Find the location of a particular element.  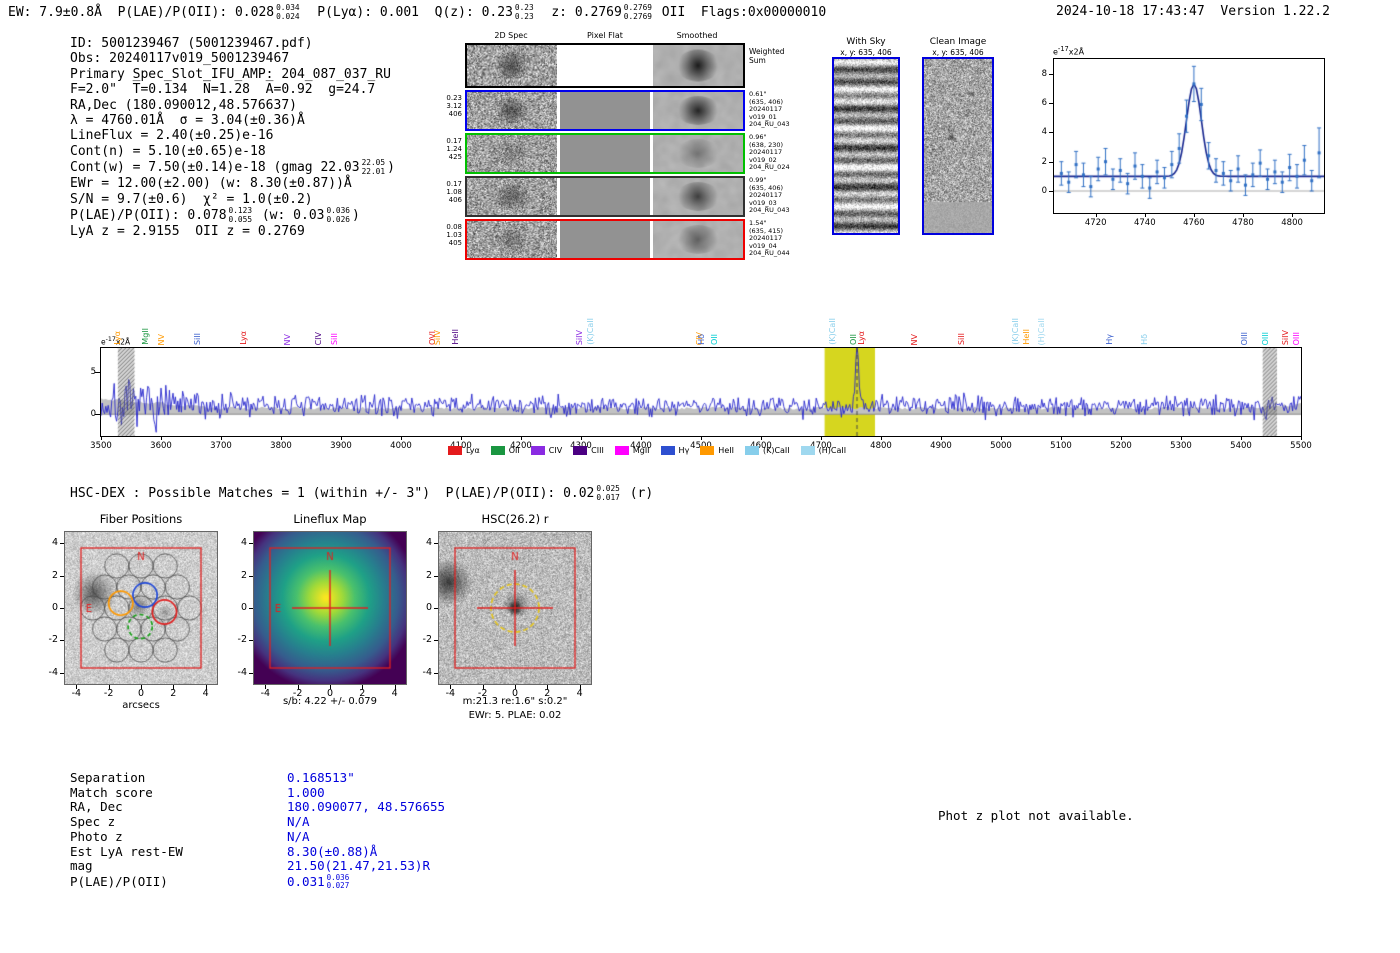

clean-image-frame is located at coordinates (958, 146).